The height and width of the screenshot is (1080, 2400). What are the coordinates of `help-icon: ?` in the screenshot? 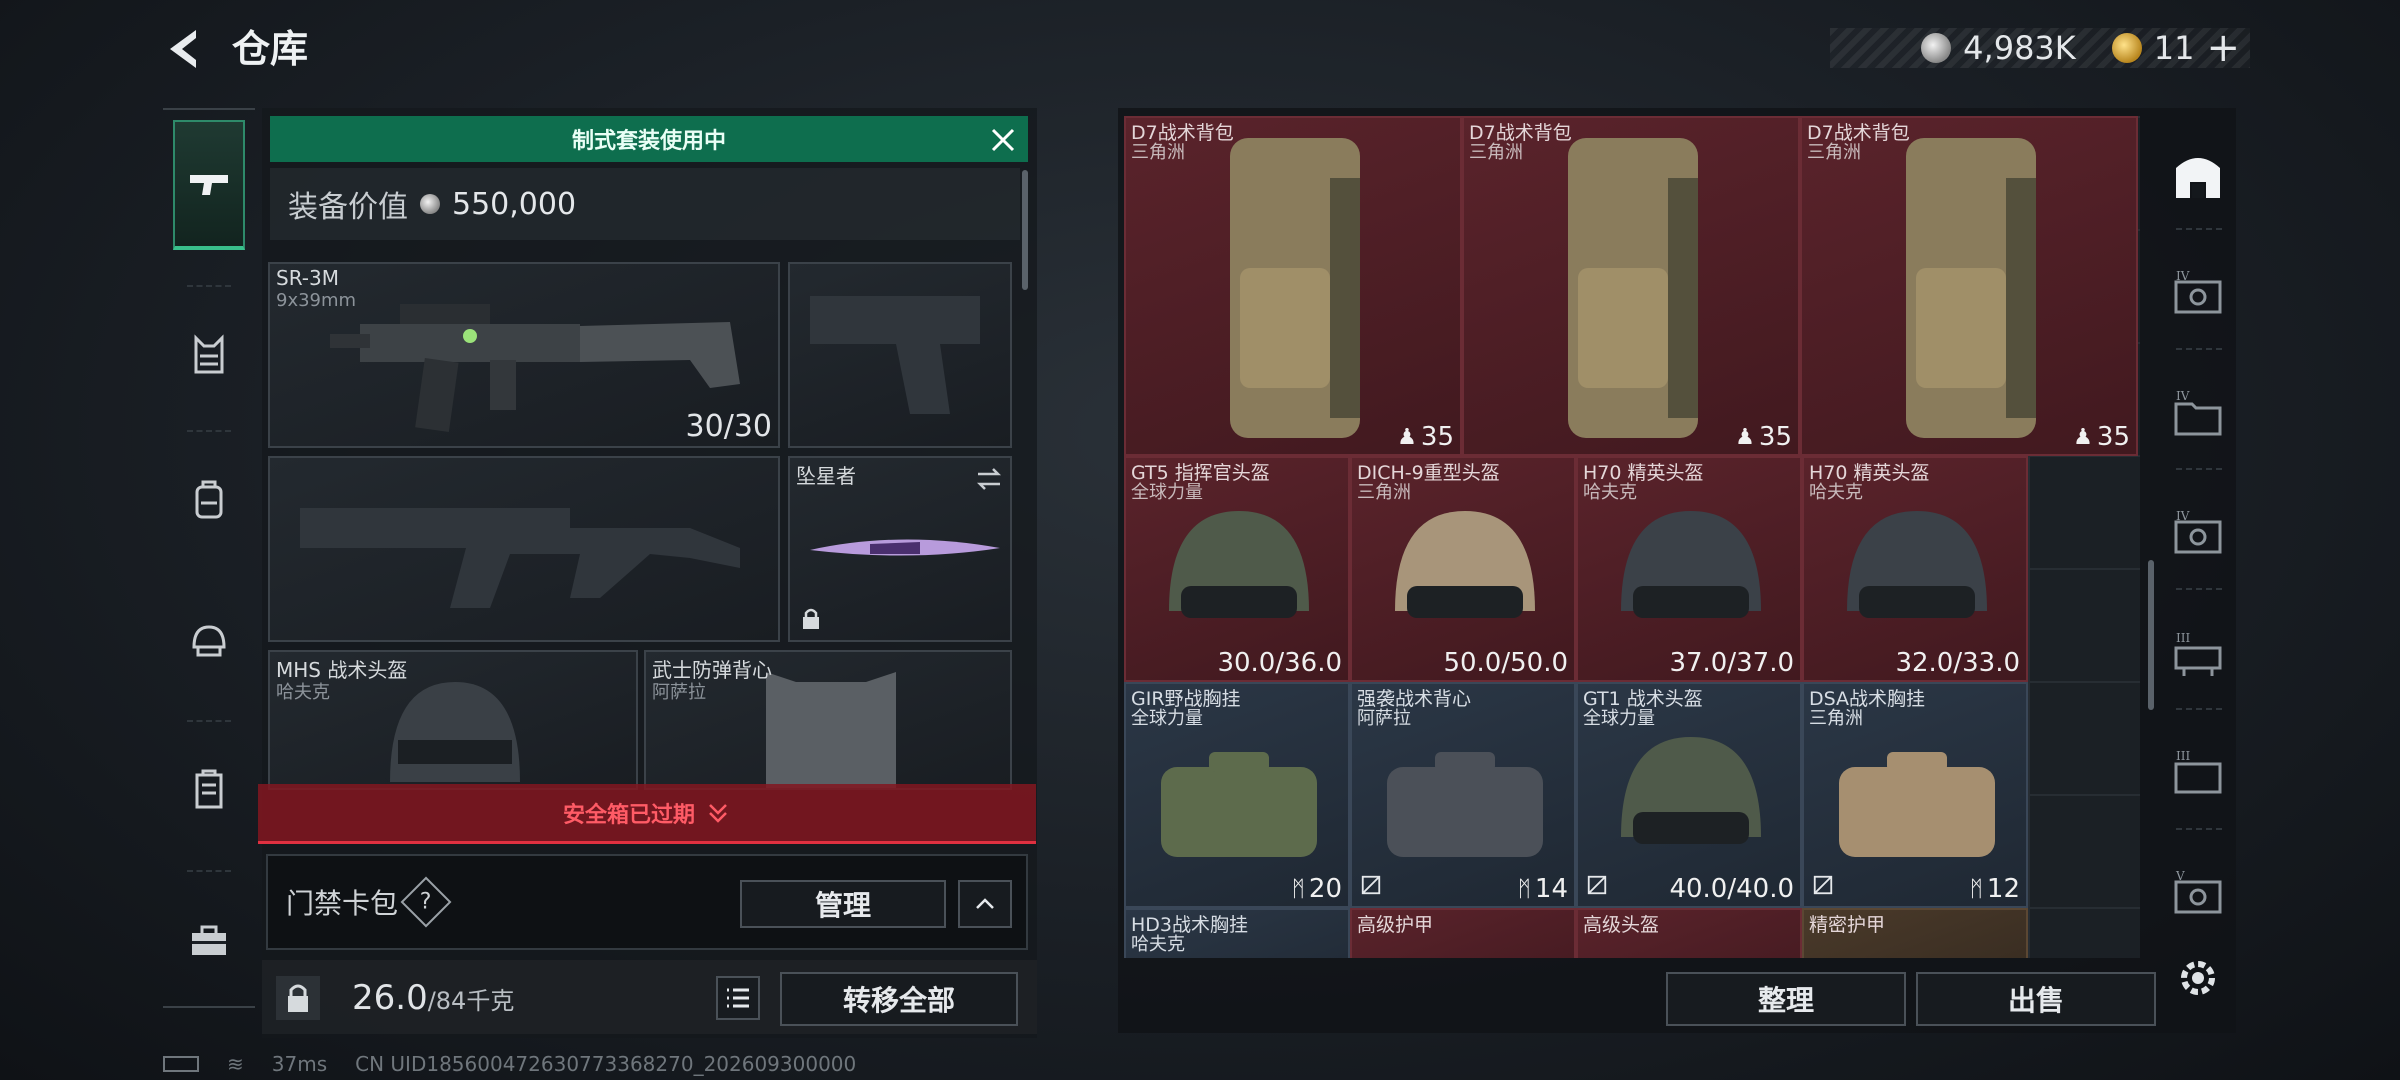 It's located at (426, 902).